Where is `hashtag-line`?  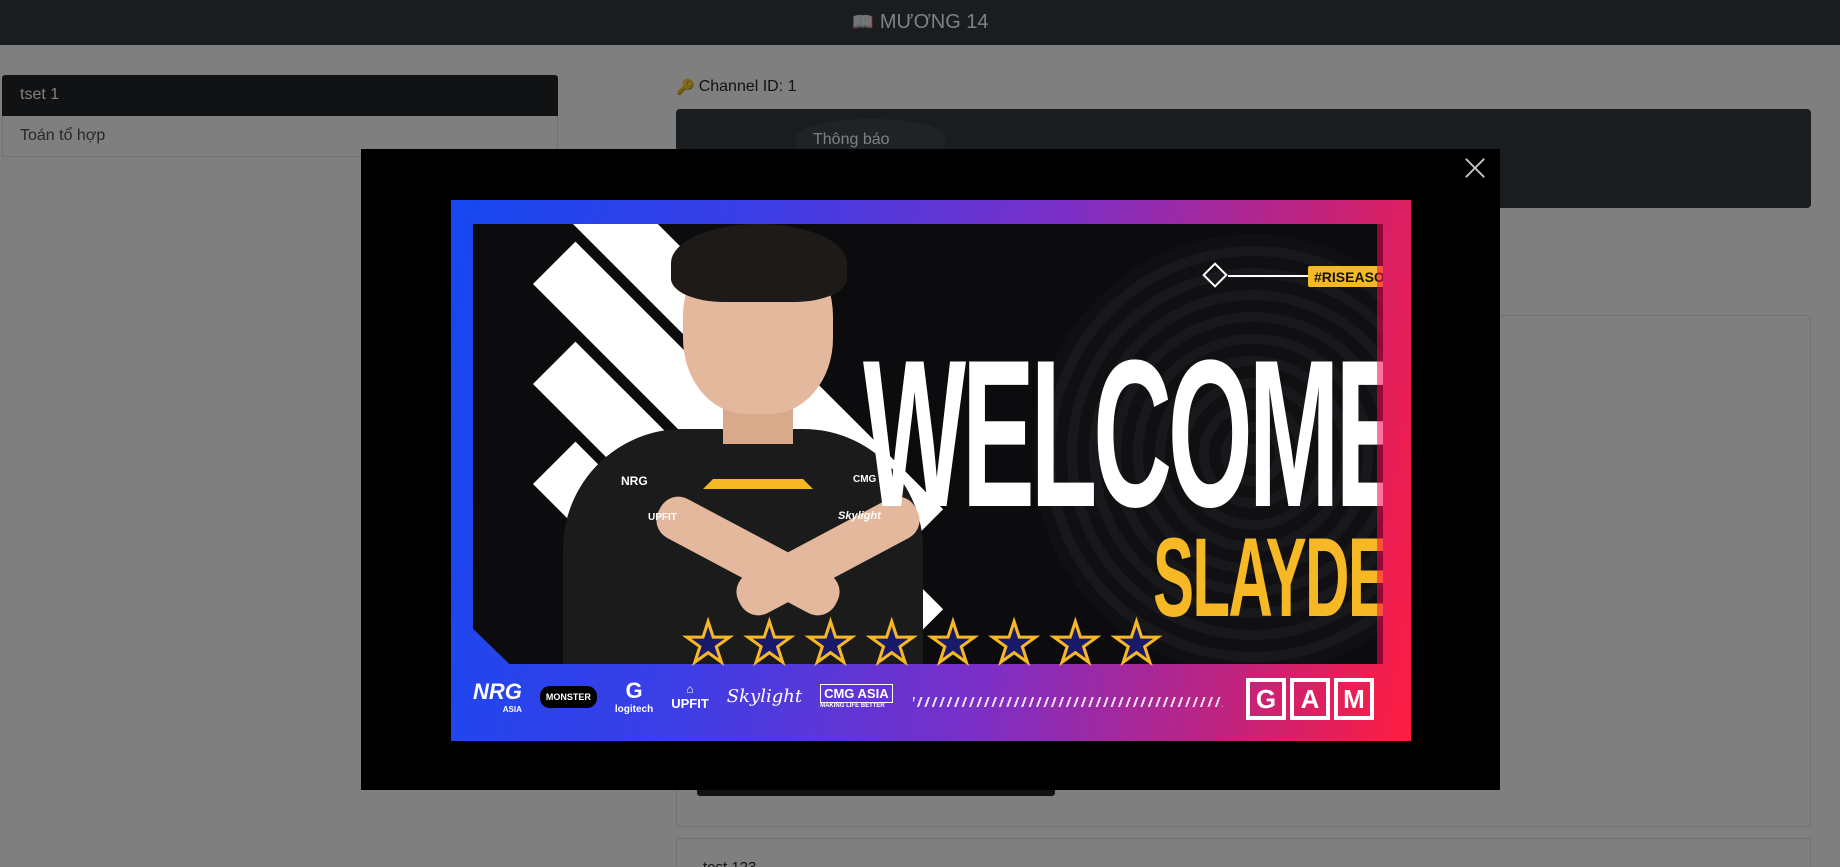
hashtag-line is located at coordinates (1268, 276).